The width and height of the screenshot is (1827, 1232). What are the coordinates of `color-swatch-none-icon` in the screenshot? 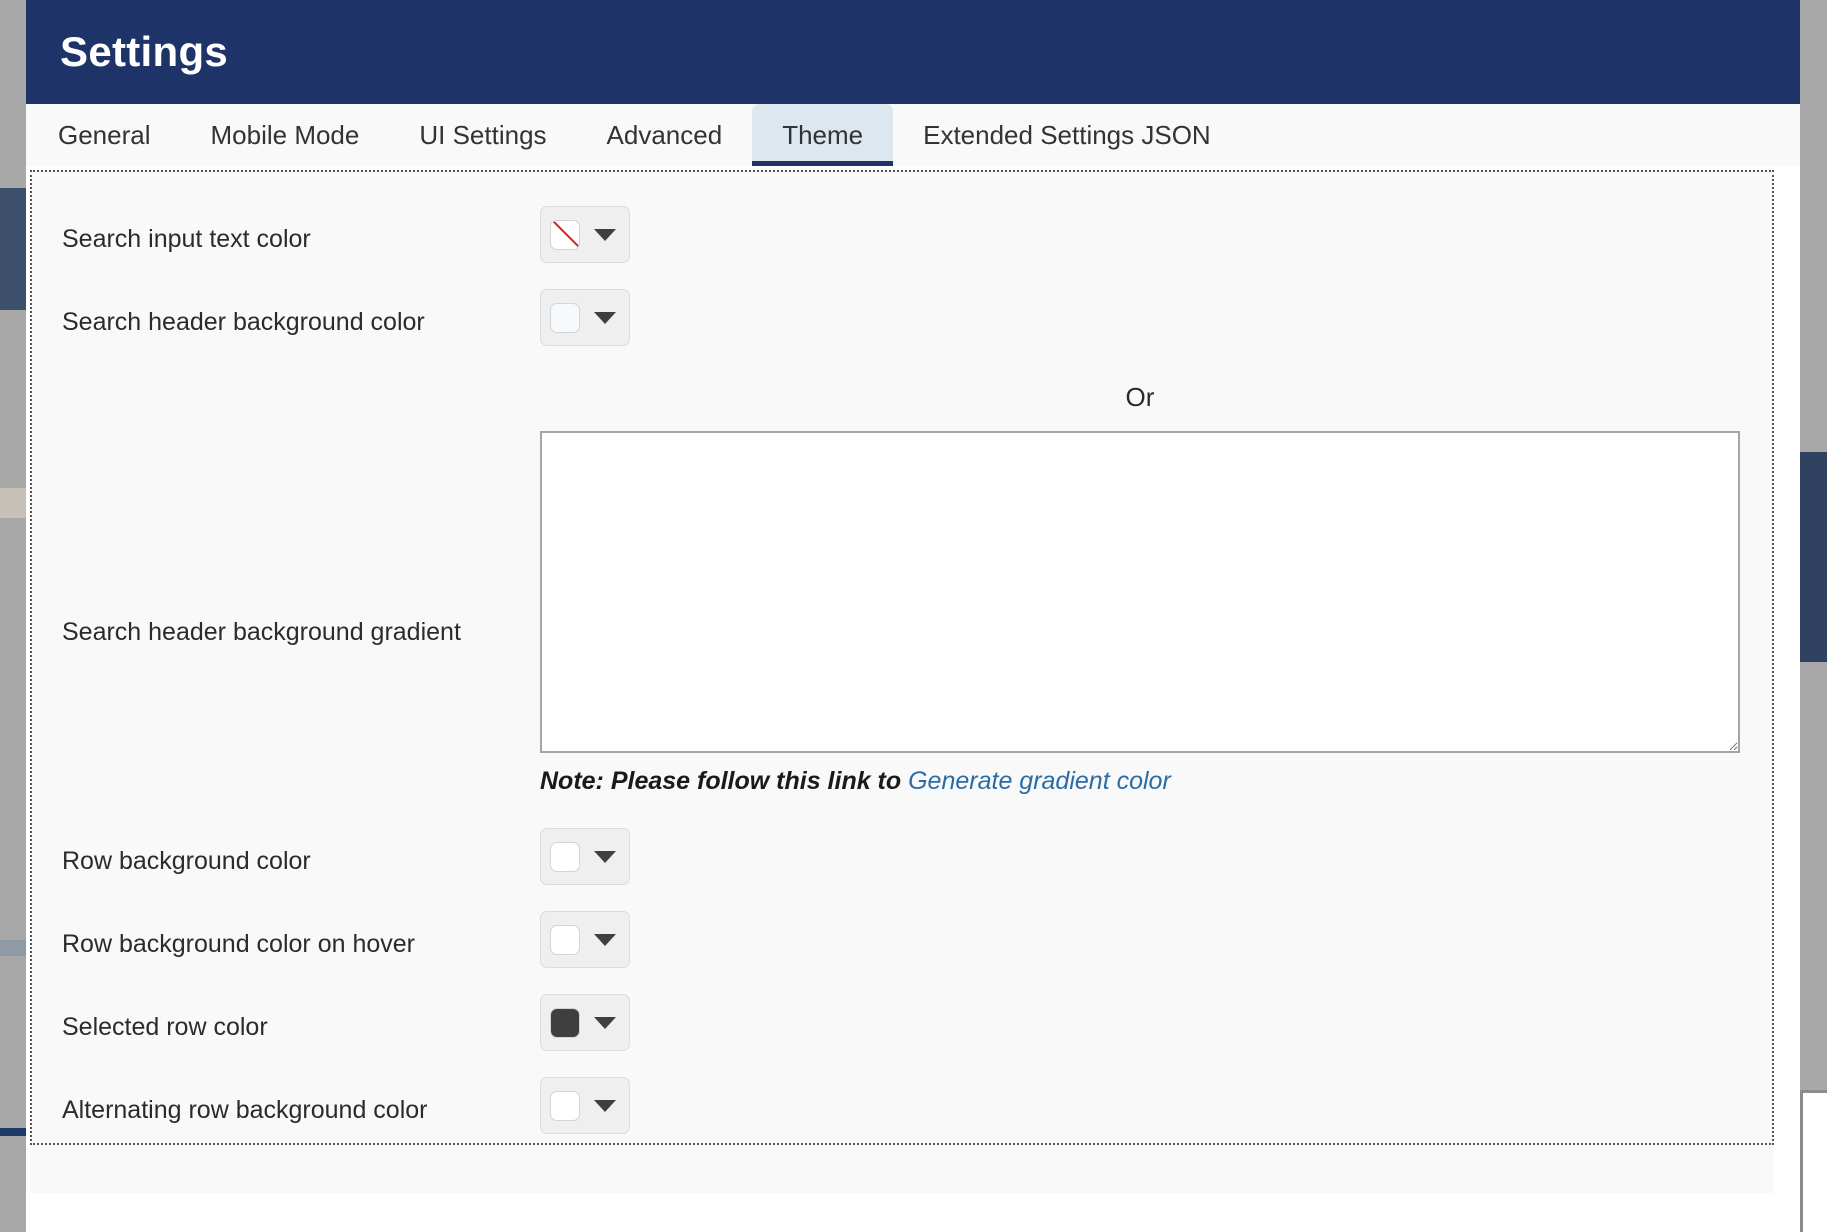 It's located at (565, 234).